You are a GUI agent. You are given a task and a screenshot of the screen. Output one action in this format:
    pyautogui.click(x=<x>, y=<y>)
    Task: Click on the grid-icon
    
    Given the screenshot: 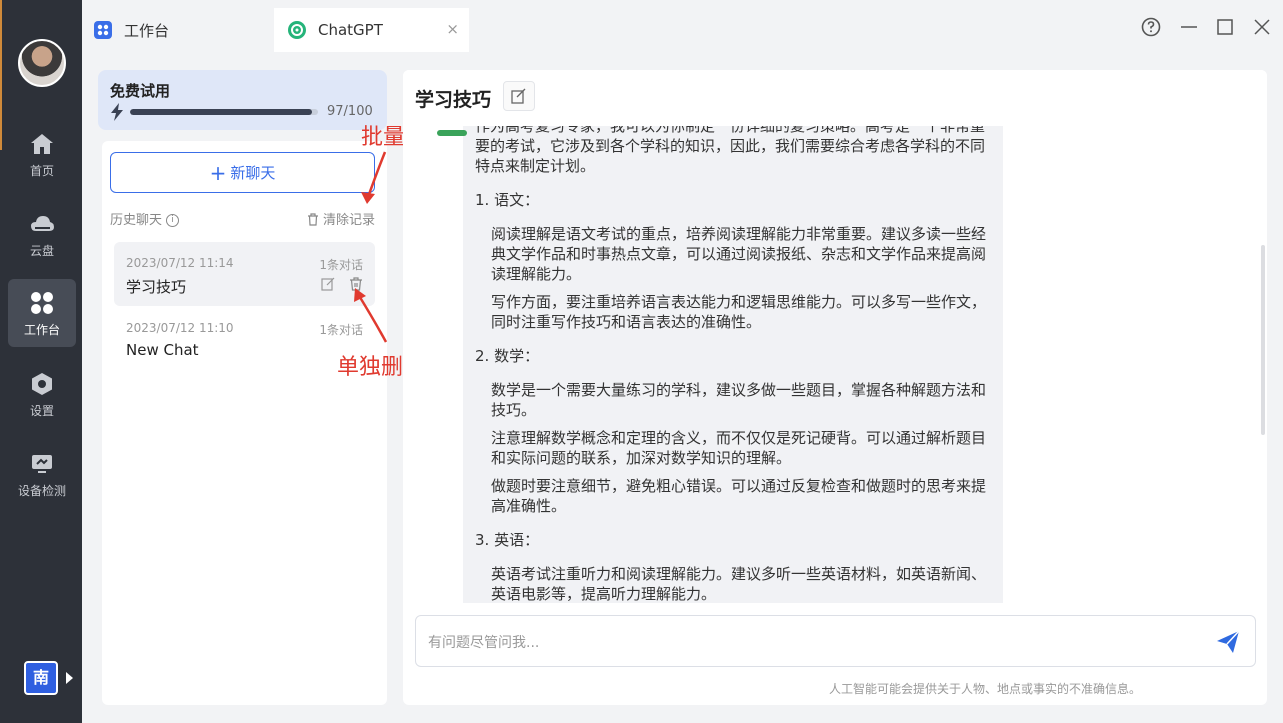 What is the action you would take?
    pyautogui.click(x=42, y=303)
    